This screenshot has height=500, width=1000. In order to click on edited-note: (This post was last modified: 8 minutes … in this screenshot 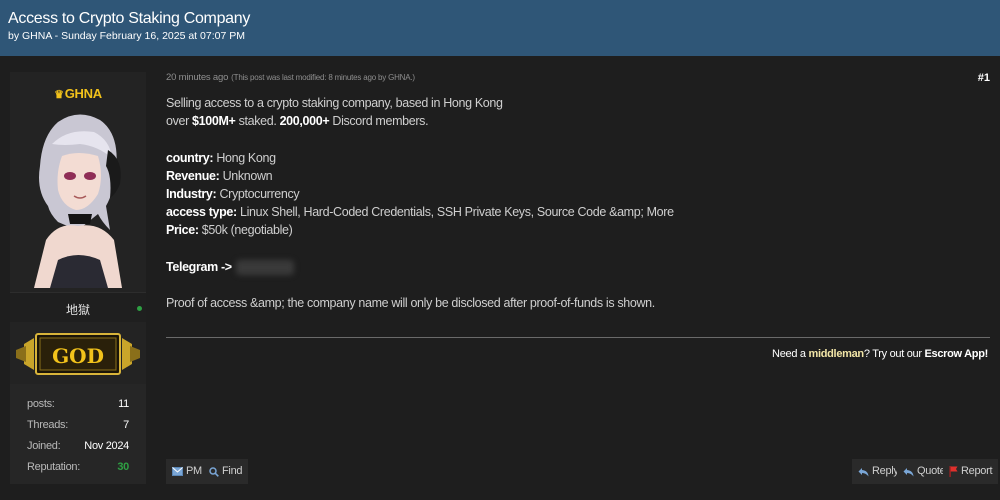, I will do `click(323, 77)`.